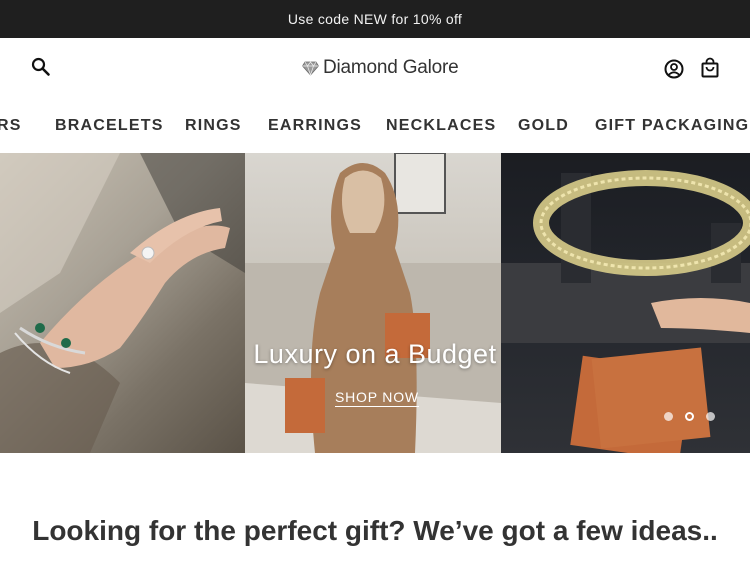  What do you see at coordinates (672, 126) in the screenshot?
I see `nav-item-gift-packaging: GIFT PACKAGING` at bounding box center [672, 126].